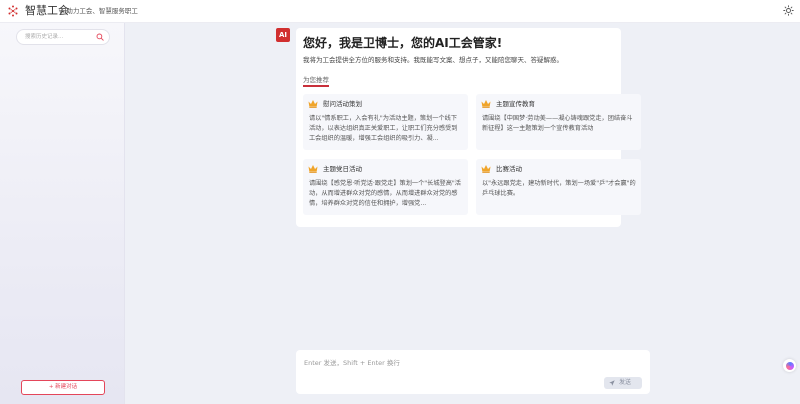 The height and width of the screenshot is (404, 800). I want to click on history-search, so click(63, 37).